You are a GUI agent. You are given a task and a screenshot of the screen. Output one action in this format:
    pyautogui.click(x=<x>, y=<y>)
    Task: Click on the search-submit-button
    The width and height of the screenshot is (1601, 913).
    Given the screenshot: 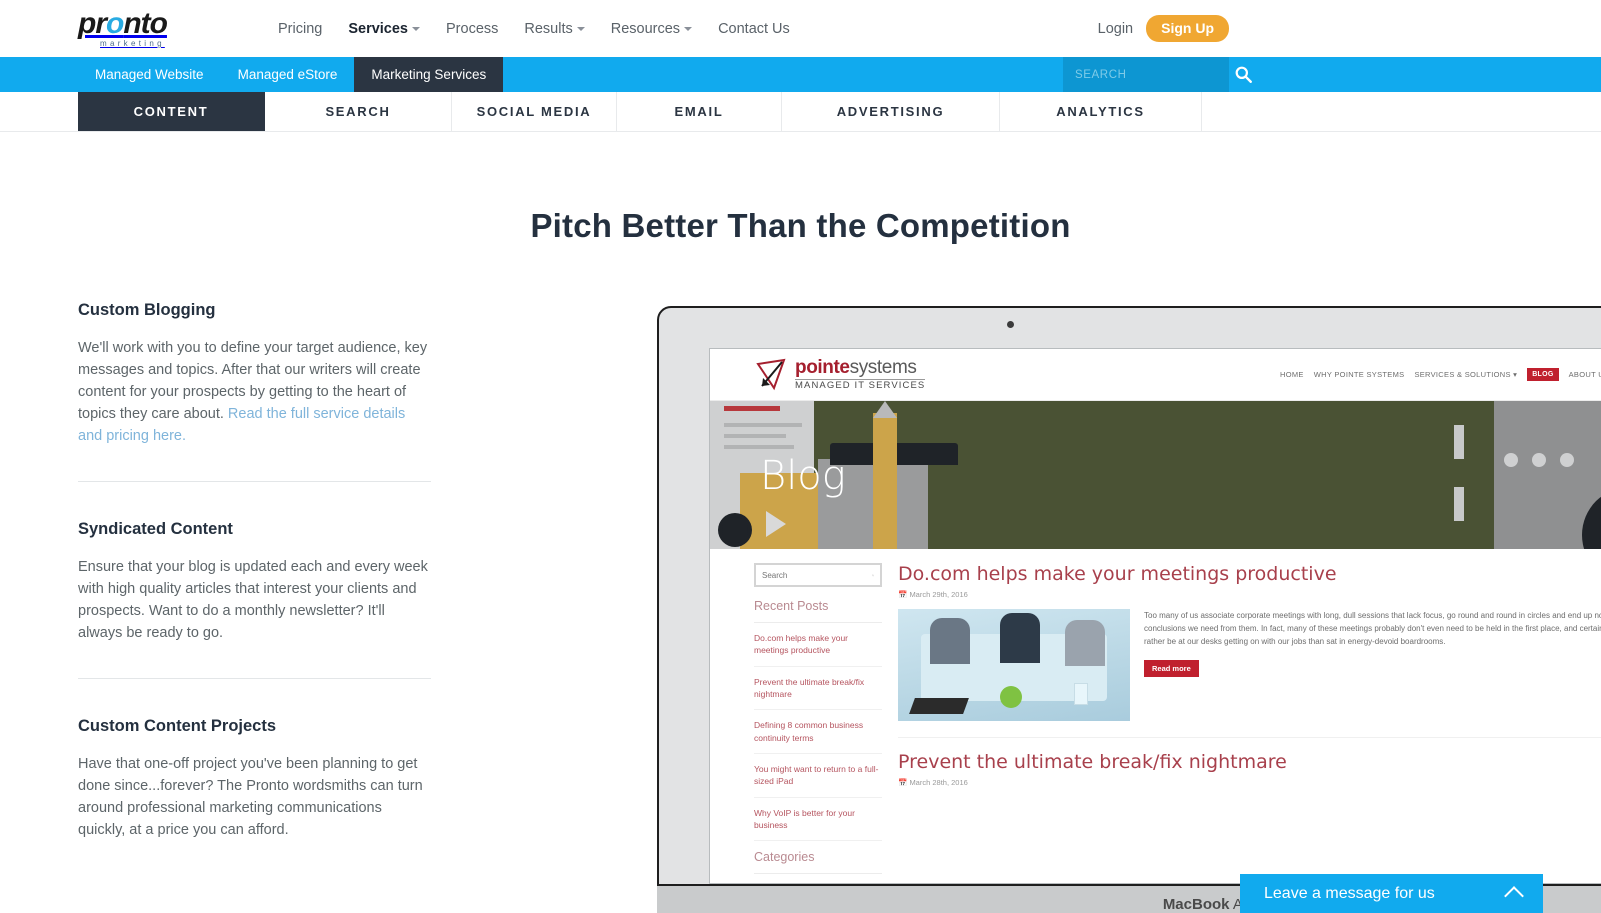 What is the action you would take?
    pyautogui.click(x=1247, y=74)
    